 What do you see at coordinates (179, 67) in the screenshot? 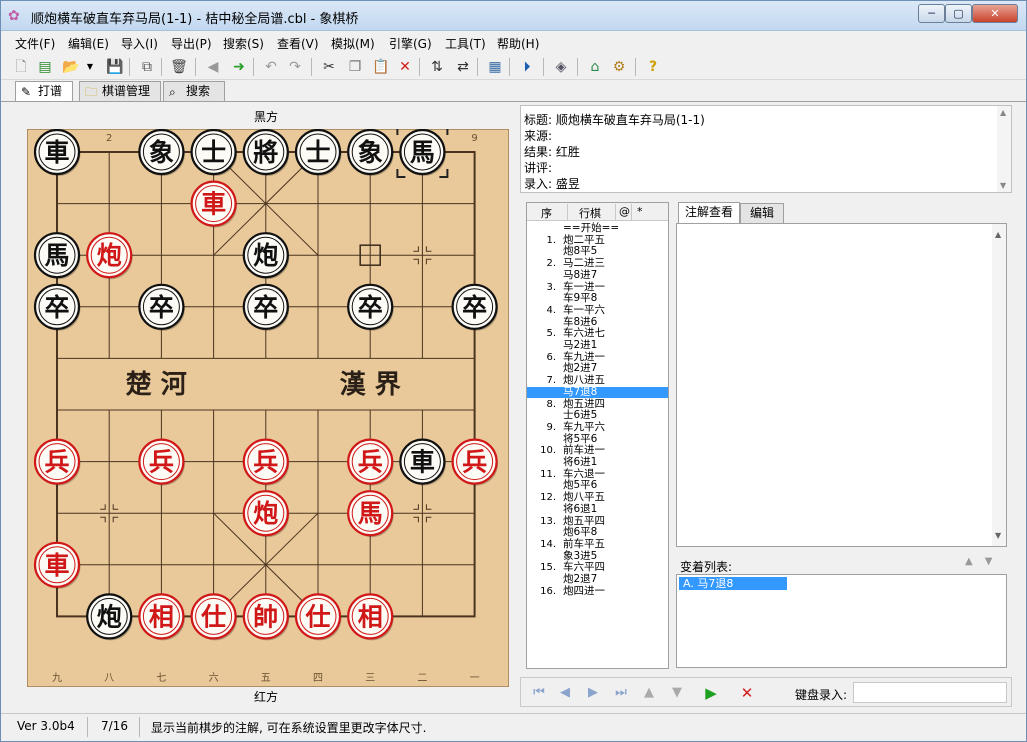
I see `delete-icon: 🗑` at bounding box center [179, 67].